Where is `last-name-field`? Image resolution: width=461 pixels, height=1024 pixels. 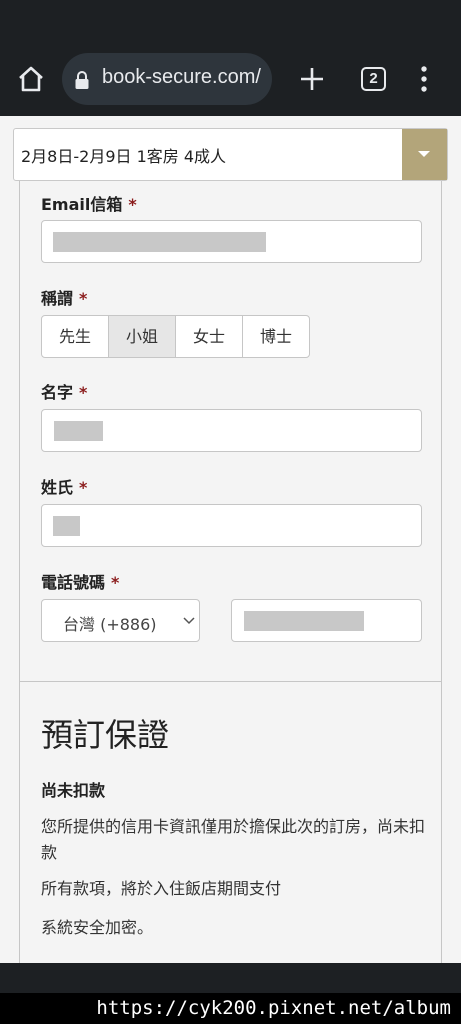
last-name-field is located at coordinates (231, 525).